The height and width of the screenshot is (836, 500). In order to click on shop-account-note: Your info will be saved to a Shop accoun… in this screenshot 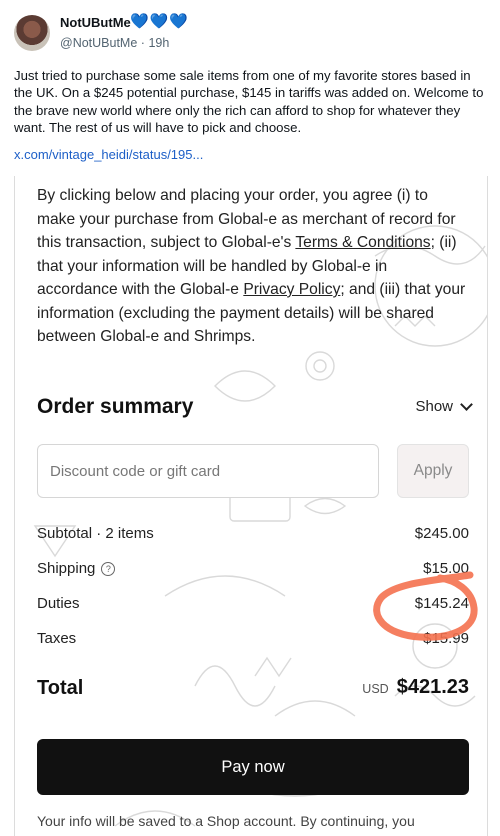, I will do `click(226, 821)`.